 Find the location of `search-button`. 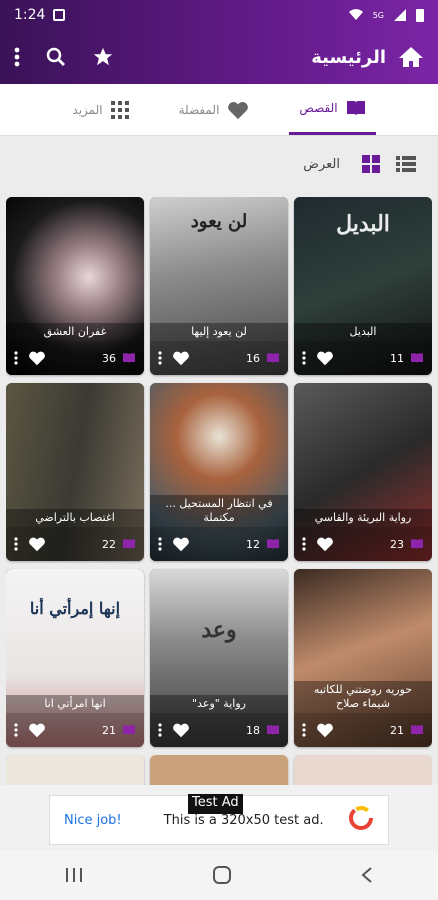

search-button is located at coordinates (56, 57).